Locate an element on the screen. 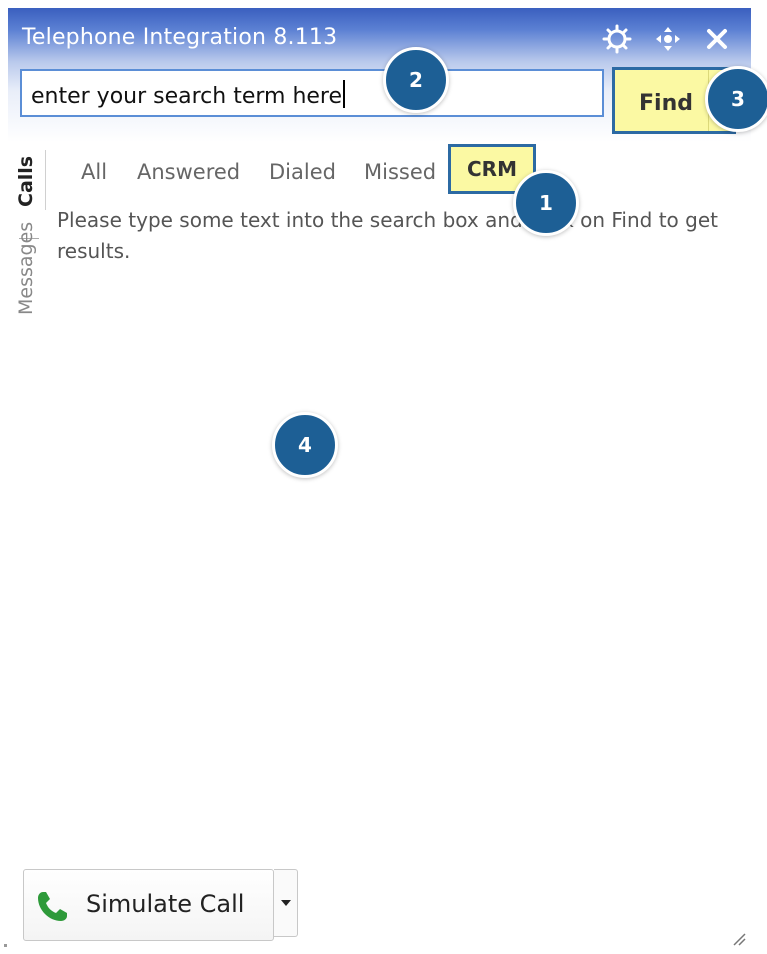  callout-badge-4: 4 is located at coordinates (305, 445).